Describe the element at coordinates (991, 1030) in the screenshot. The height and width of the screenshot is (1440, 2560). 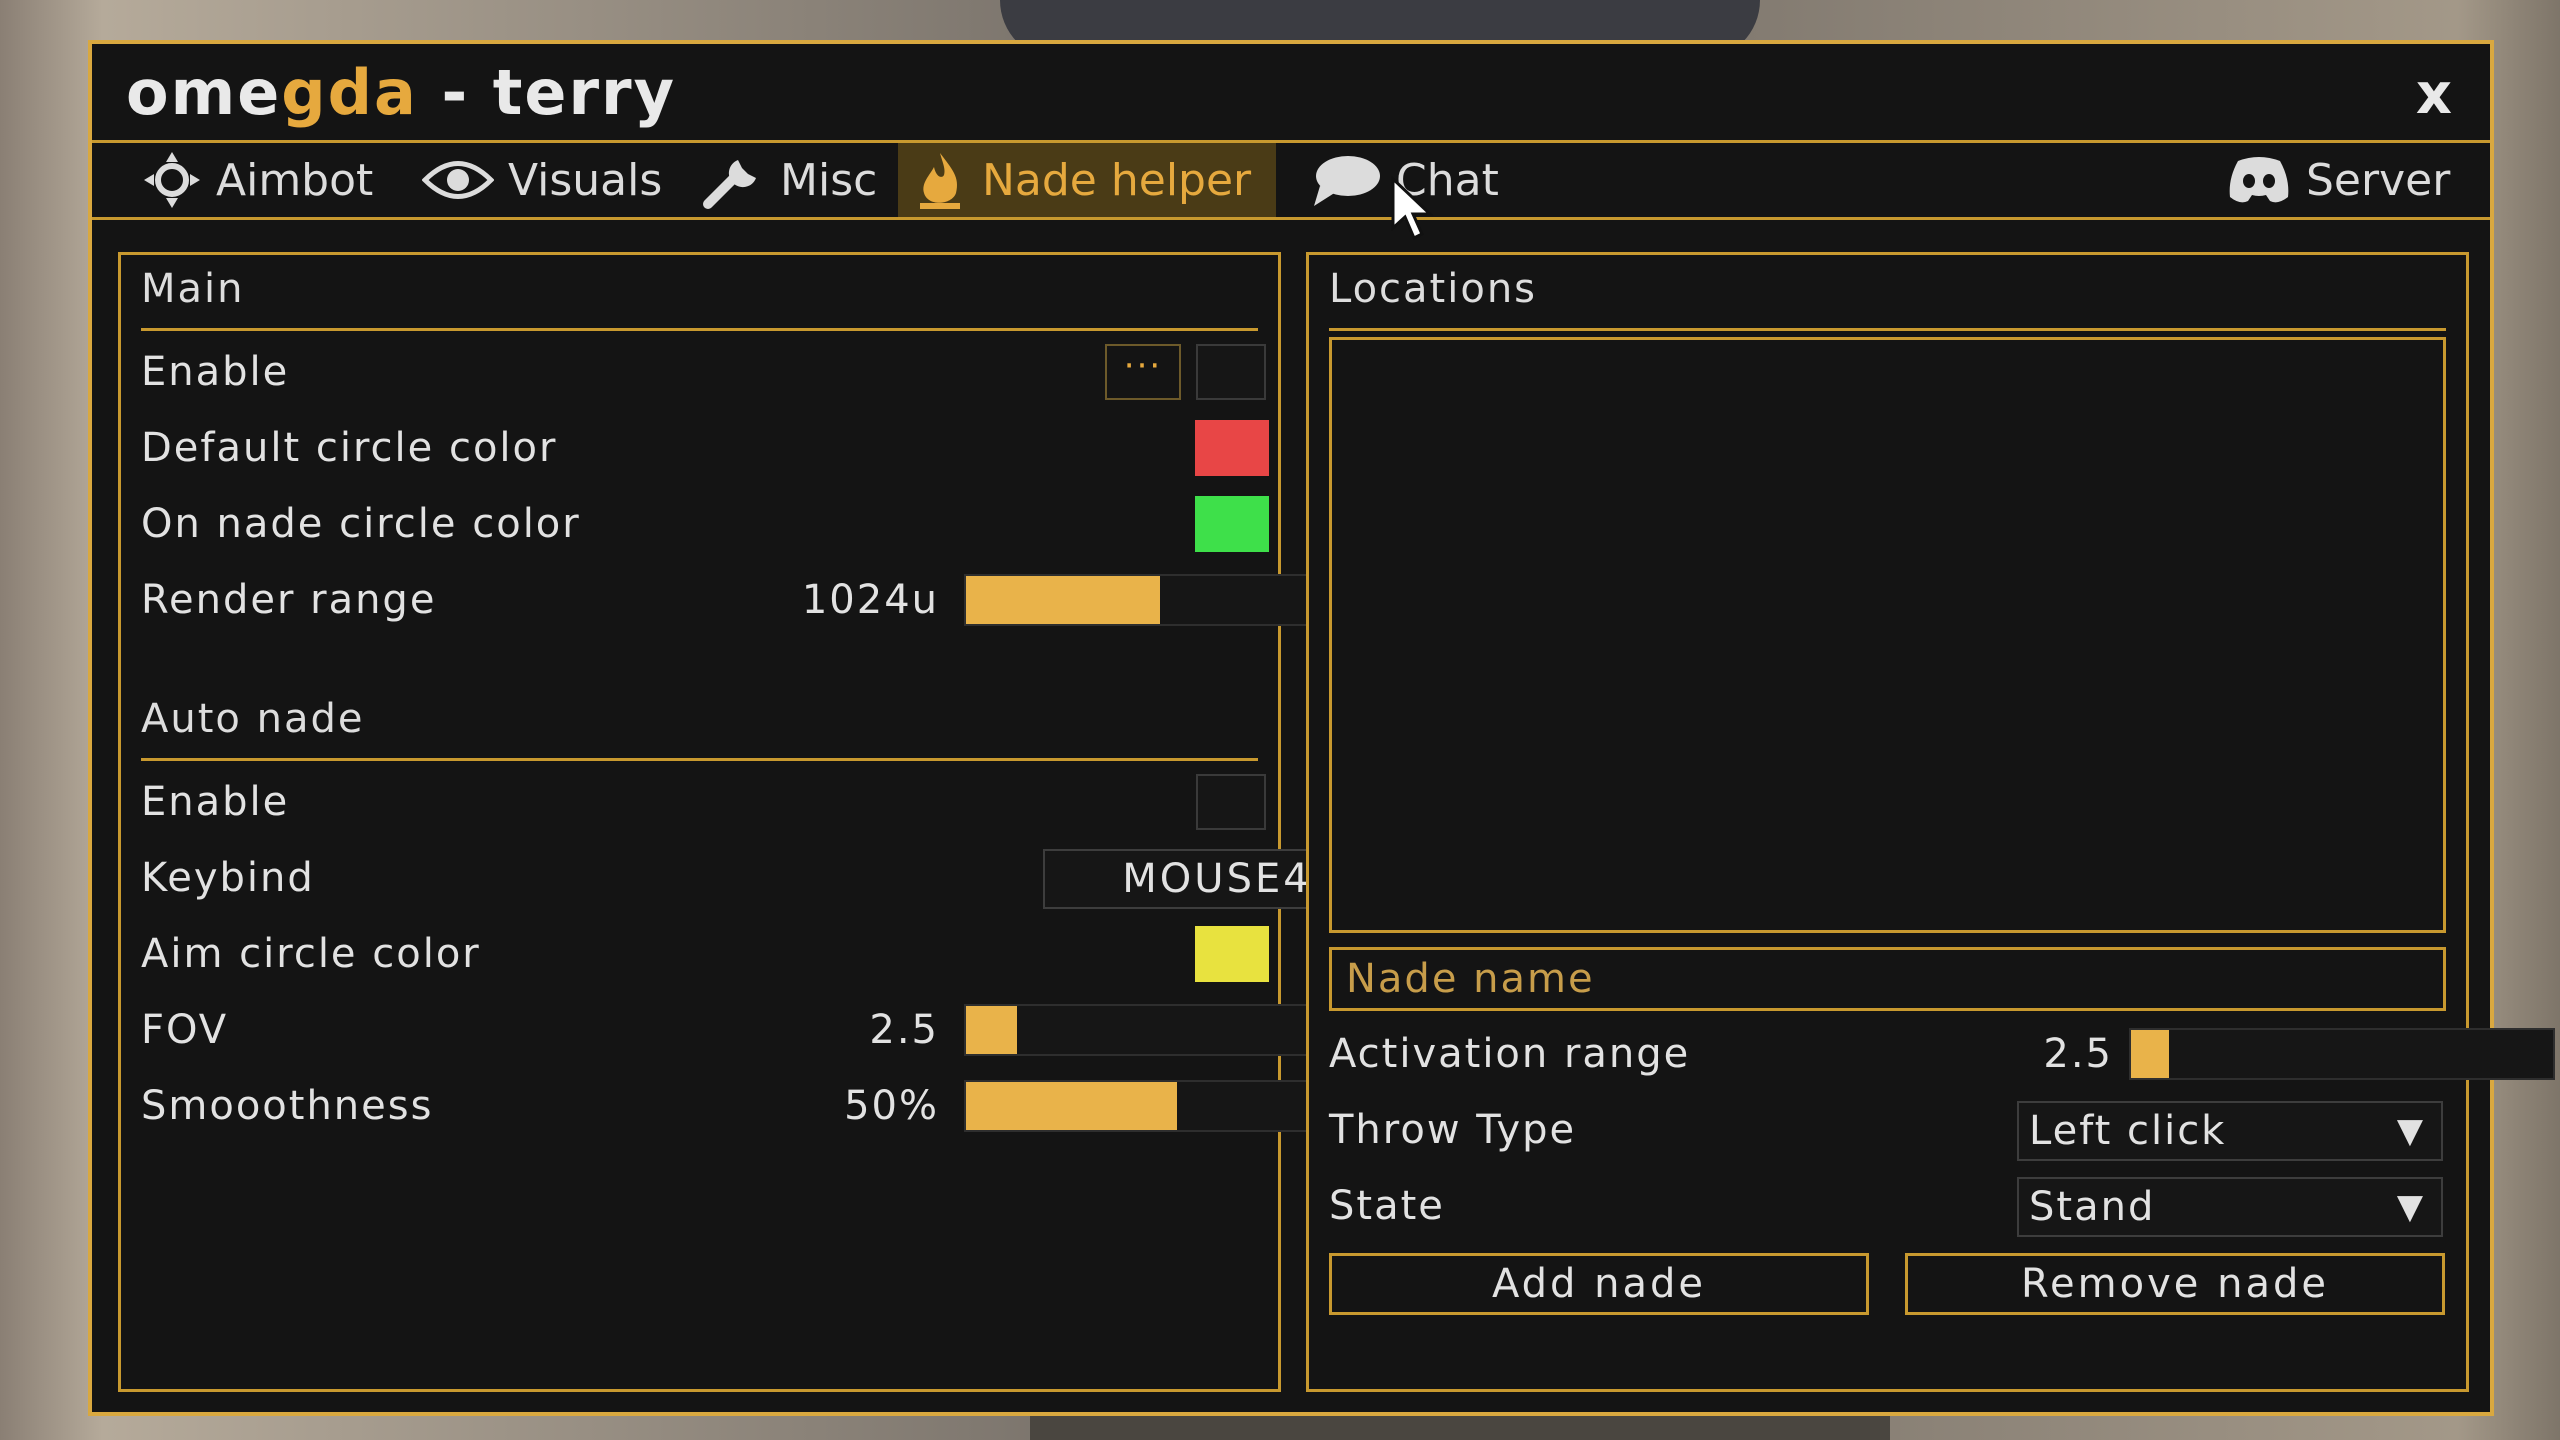
I see `fov-slider-fill` at that location.